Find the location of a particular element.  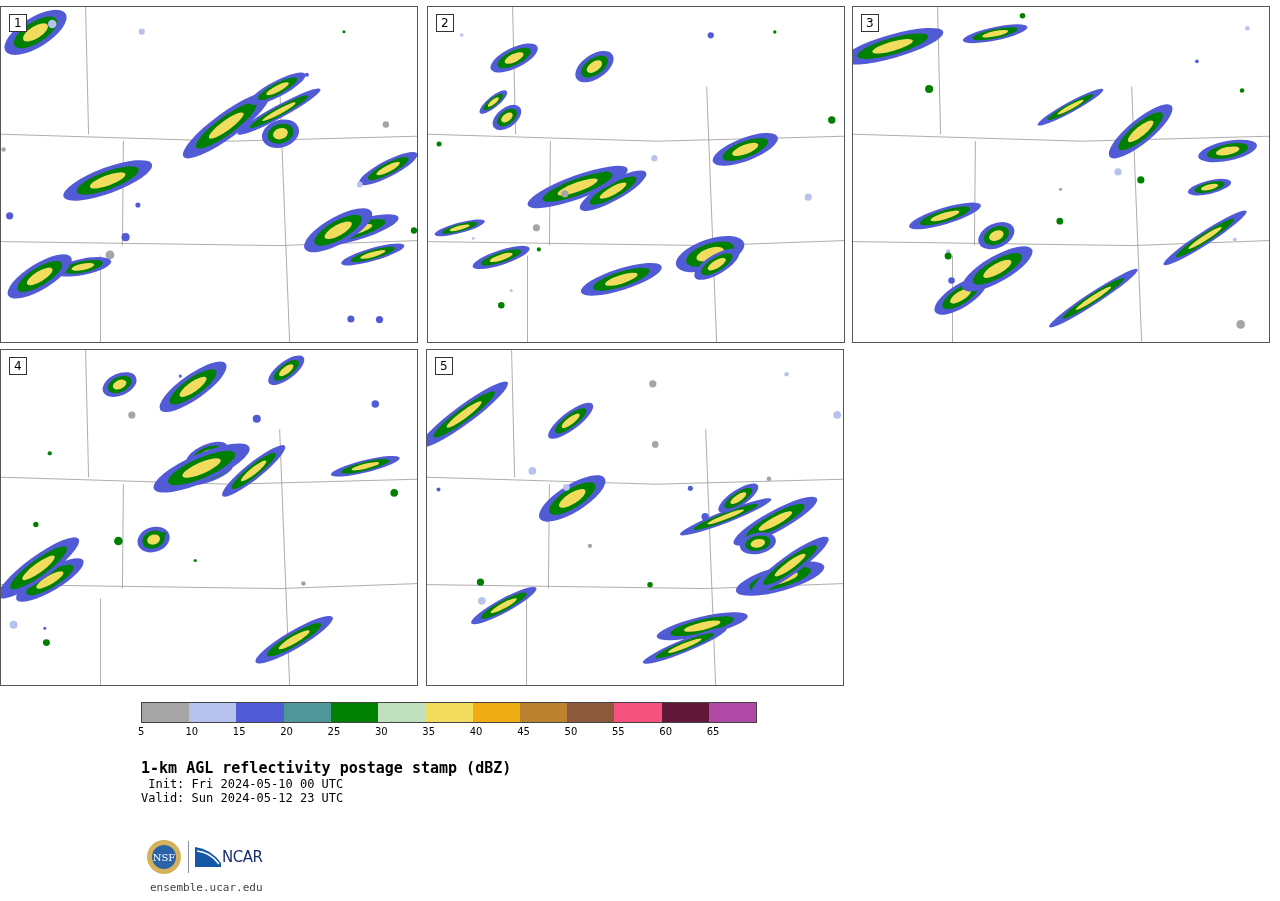

tick-label: 35 is located at coordinates (429, 731).